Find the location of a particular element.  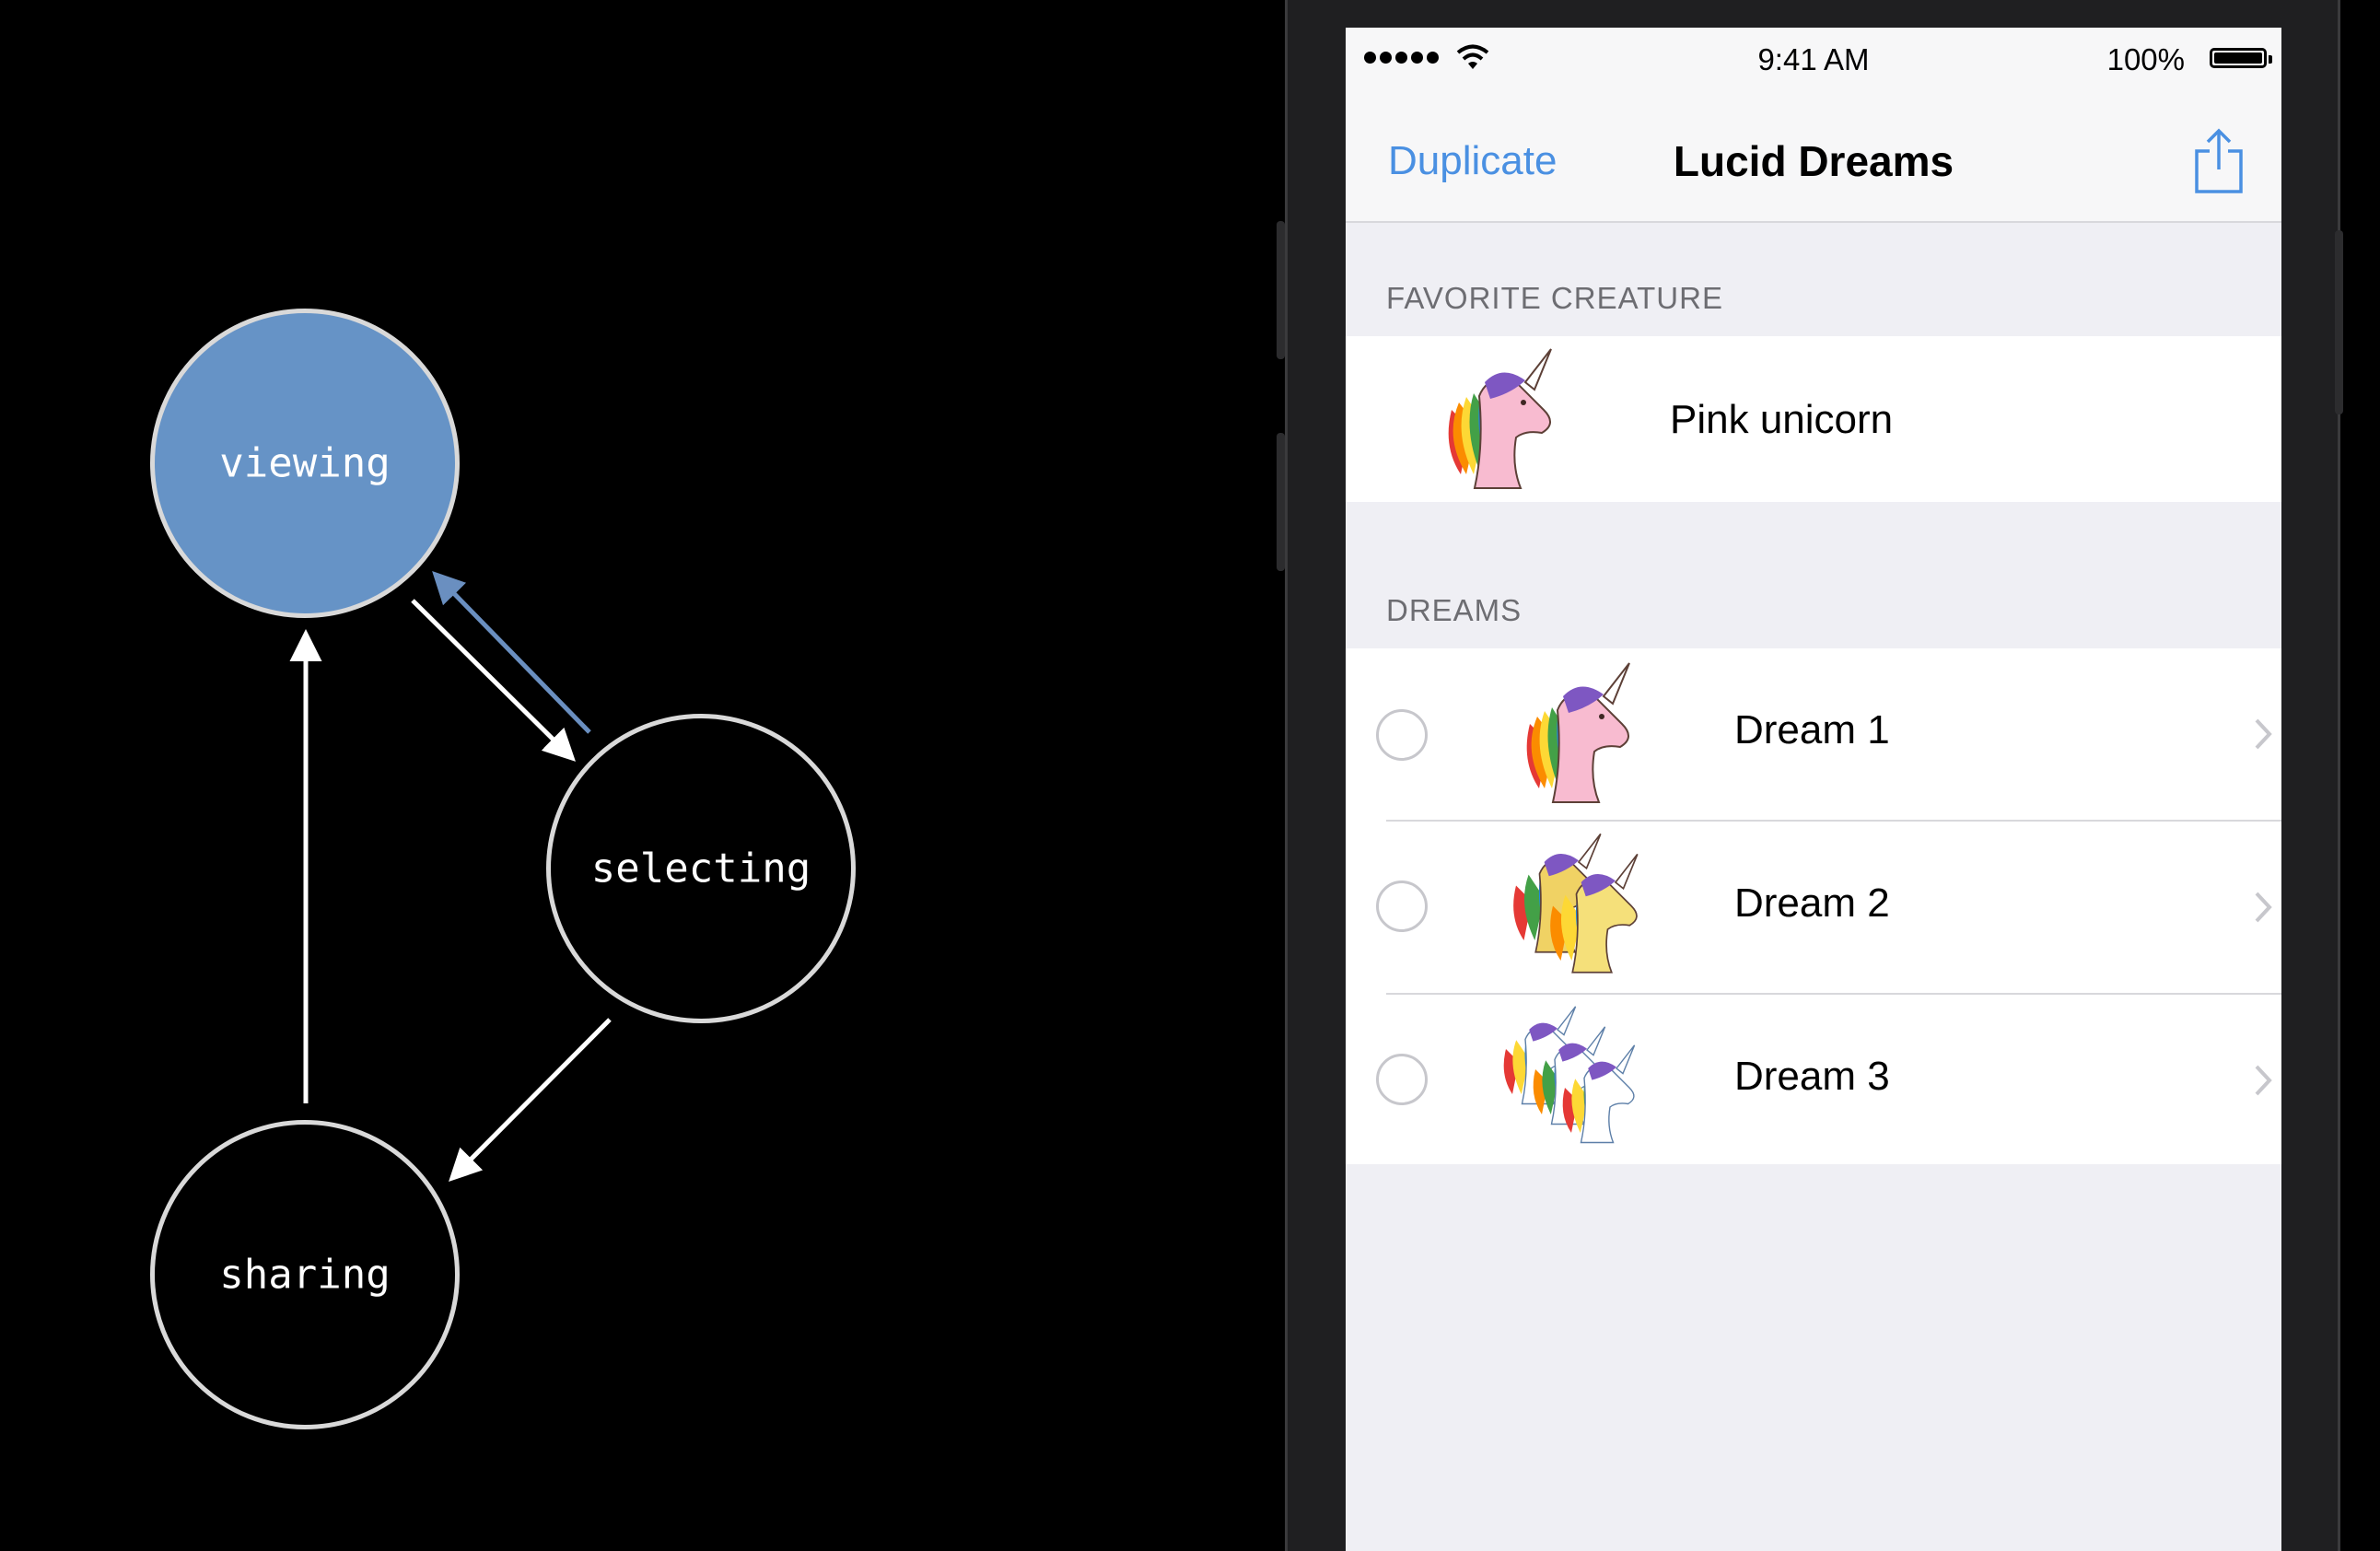

node-selecting-label: selecting is located at coordinates (700, 868).